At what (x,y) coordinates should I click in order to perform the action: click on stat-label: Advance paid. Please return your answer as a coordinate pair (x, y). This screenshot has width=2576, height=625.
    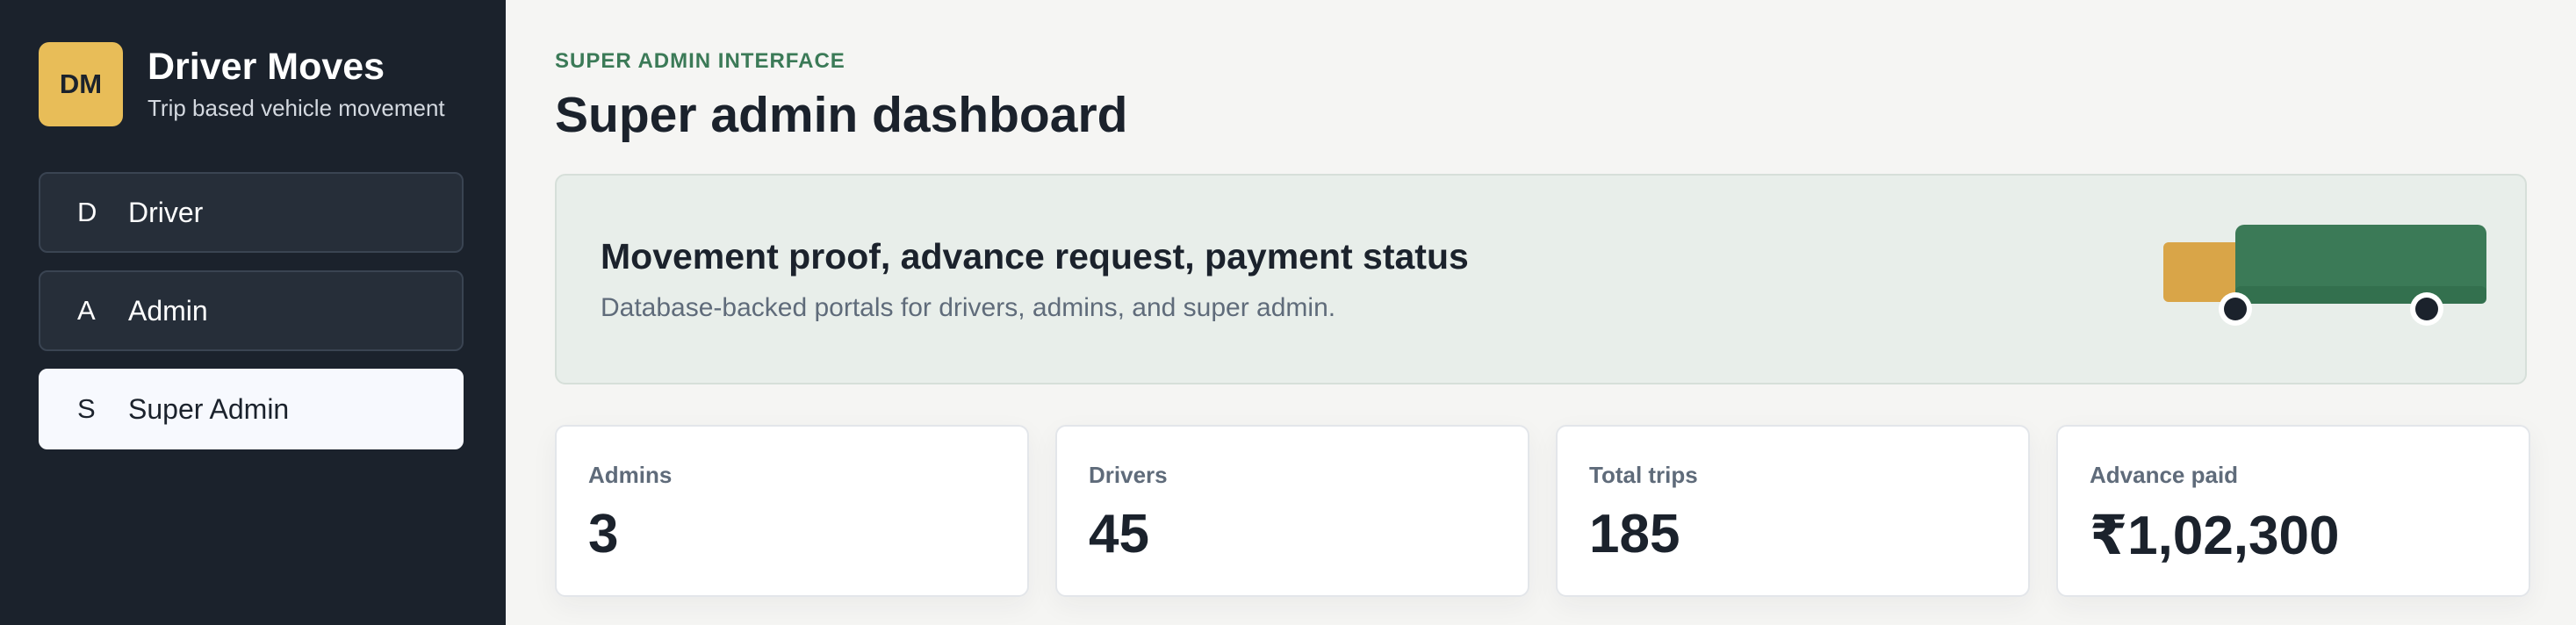
    Looking at the image, I should click on (2164, 475).